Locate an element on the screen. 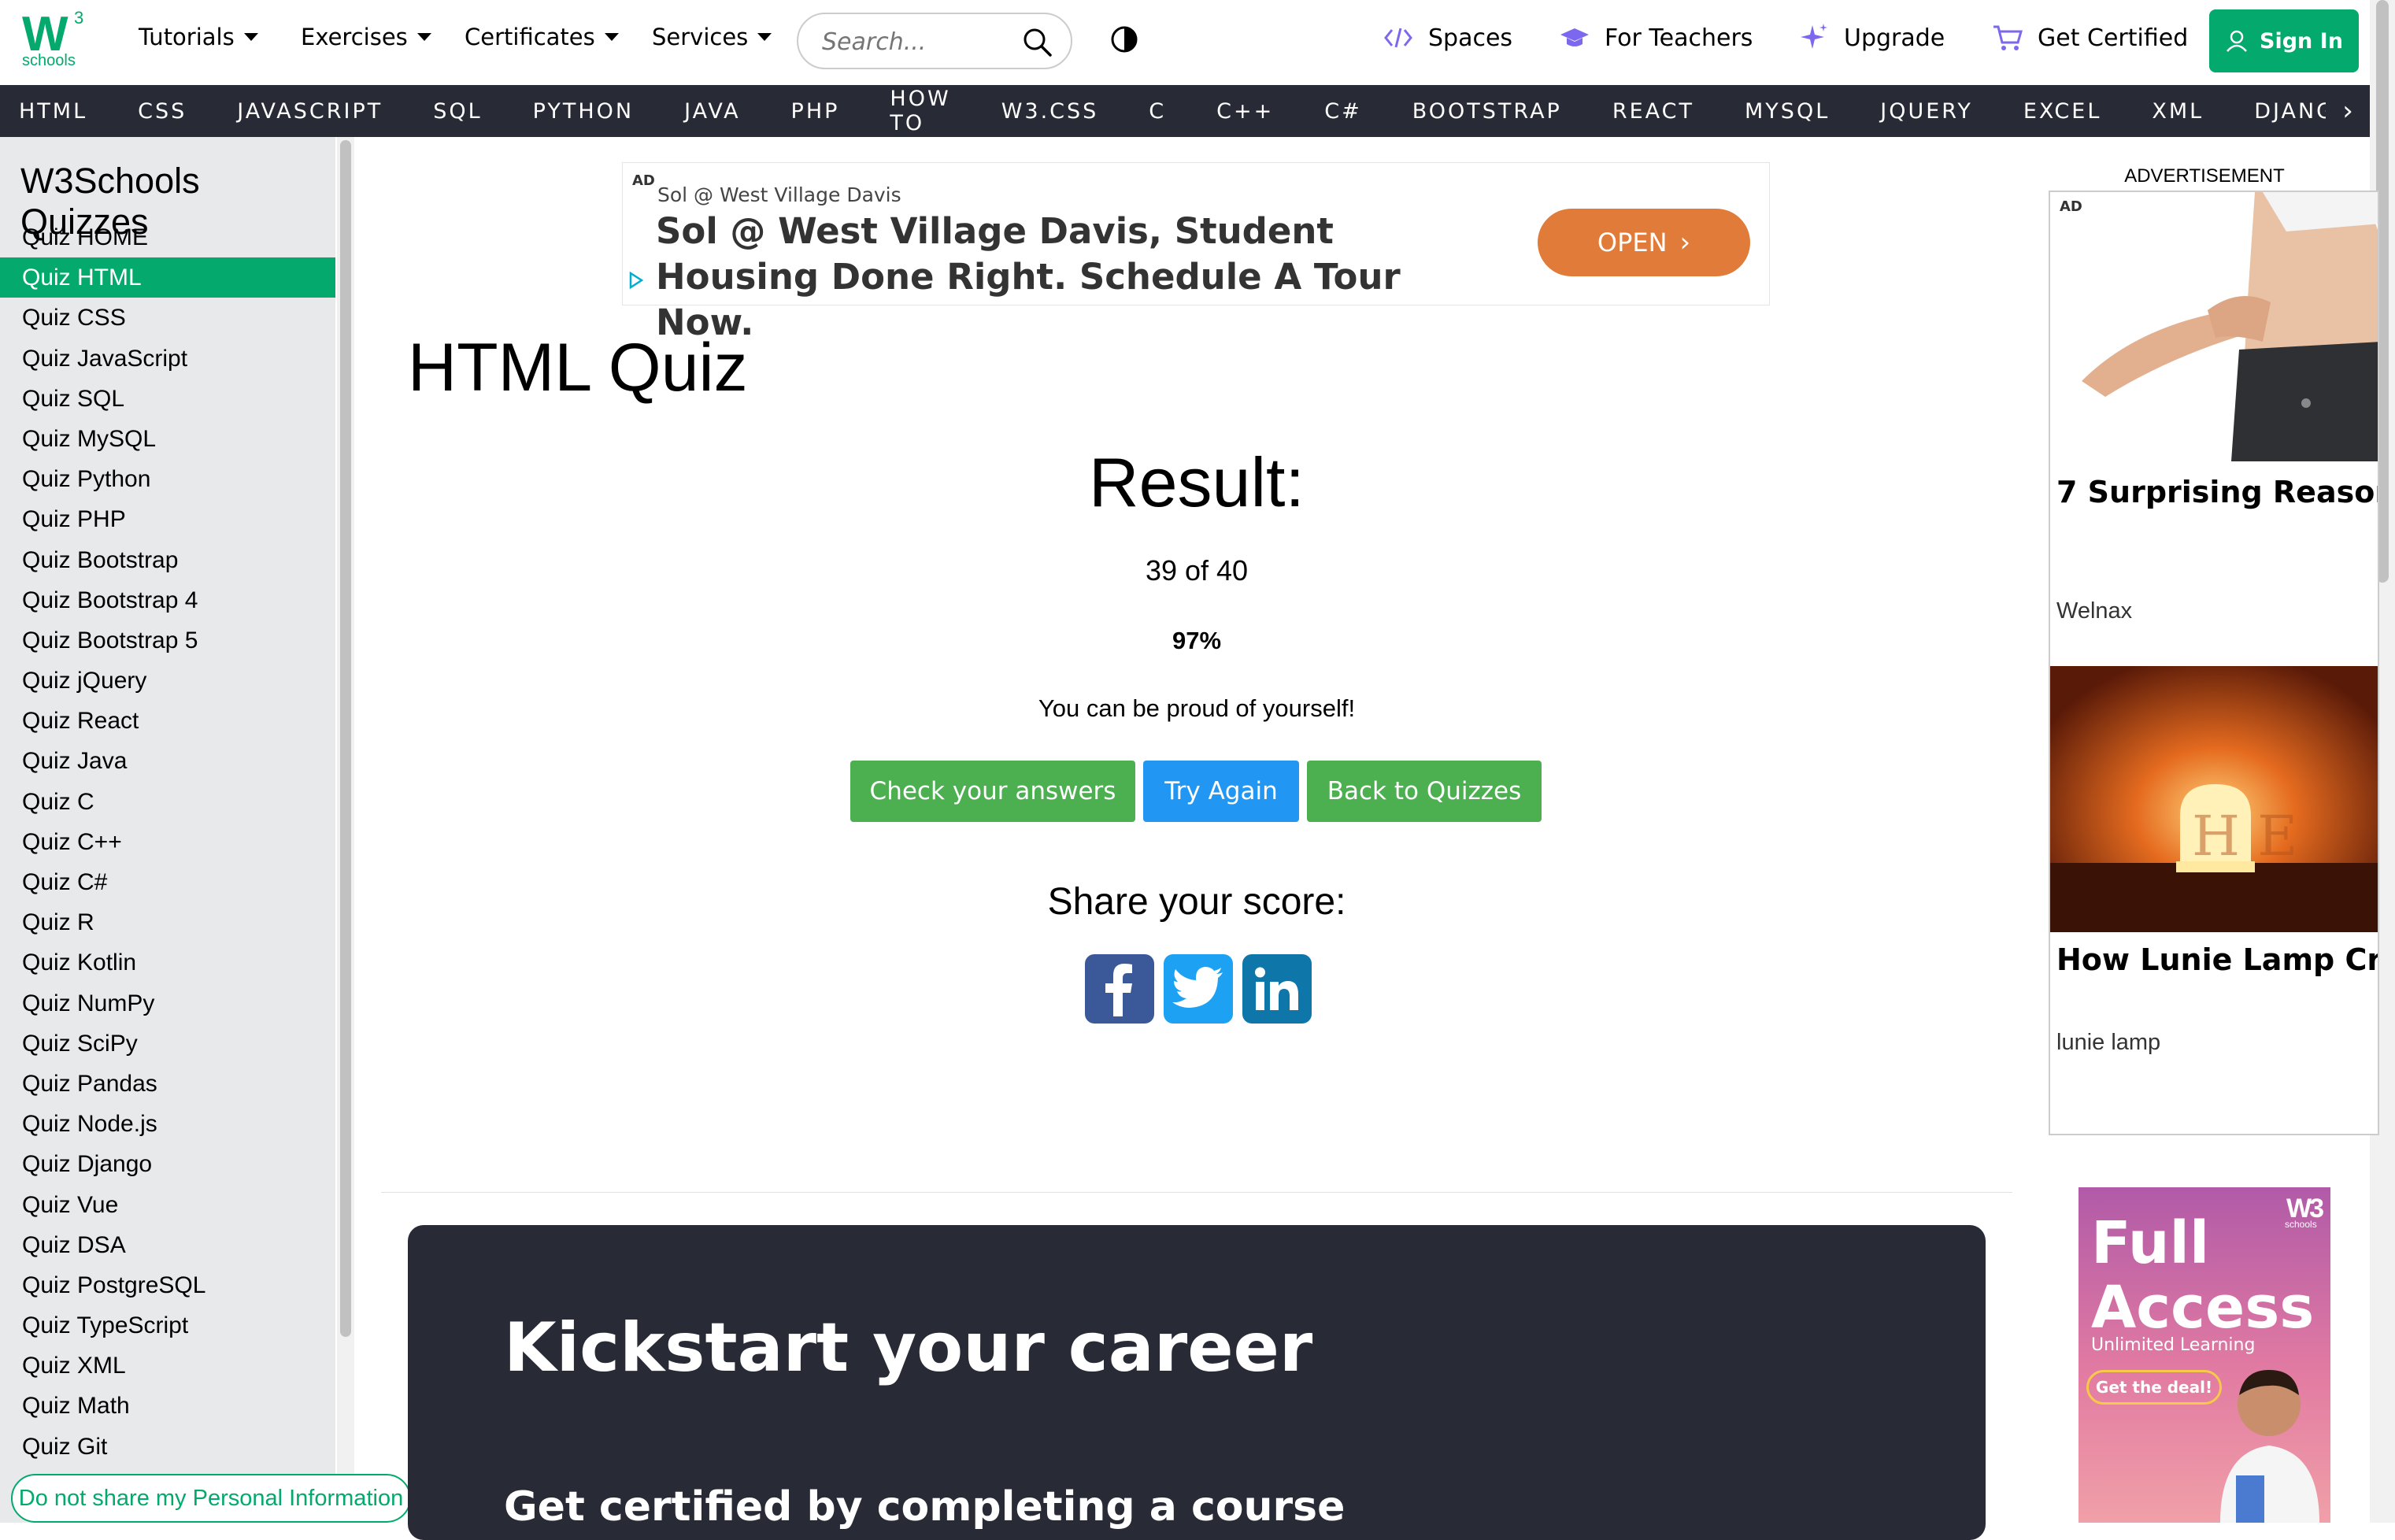 This screenshot has width=2395, height=1540. sidebar-item-quiz-java: Quiz Java is located at coordinates (168, 761).